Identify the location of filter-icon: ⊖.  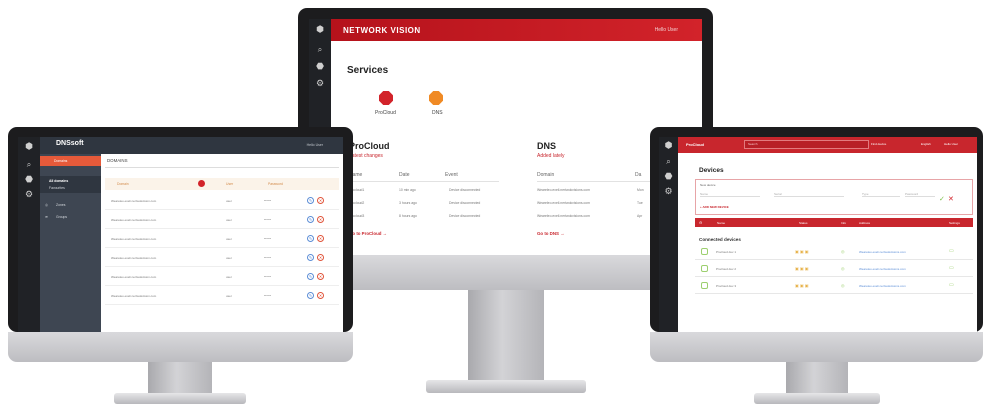
(700, 222).